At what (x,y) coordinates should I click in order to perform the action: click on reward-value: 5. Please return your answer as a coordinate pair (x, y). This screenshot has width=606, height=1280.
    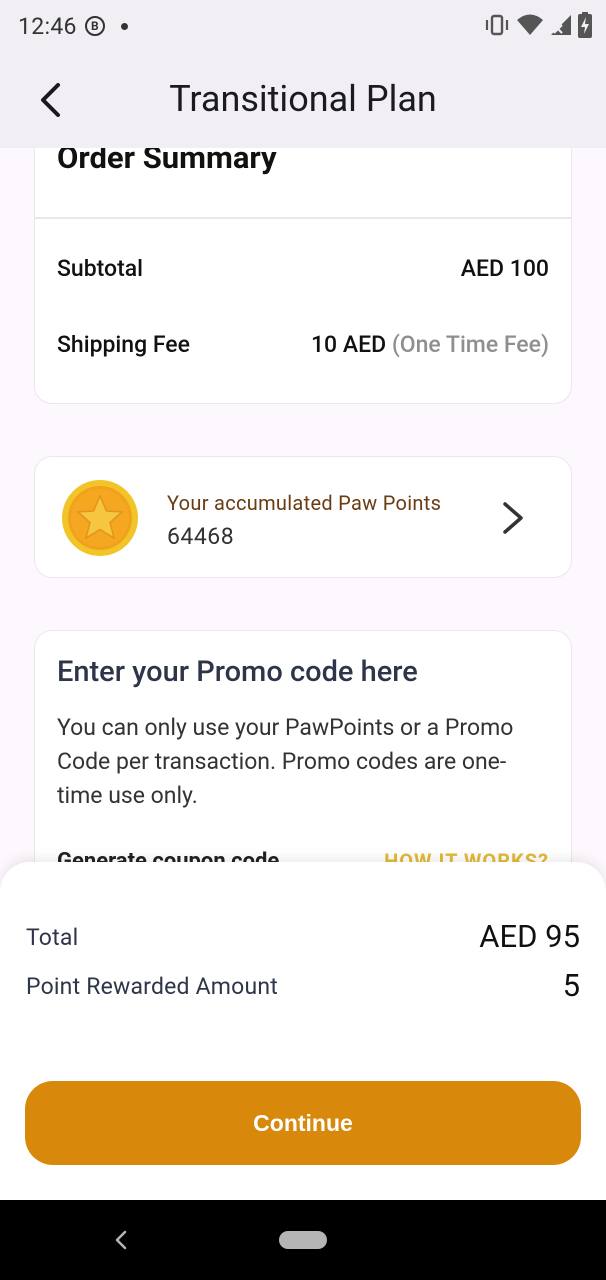
    Looking at the image, I should click on (571, 985).